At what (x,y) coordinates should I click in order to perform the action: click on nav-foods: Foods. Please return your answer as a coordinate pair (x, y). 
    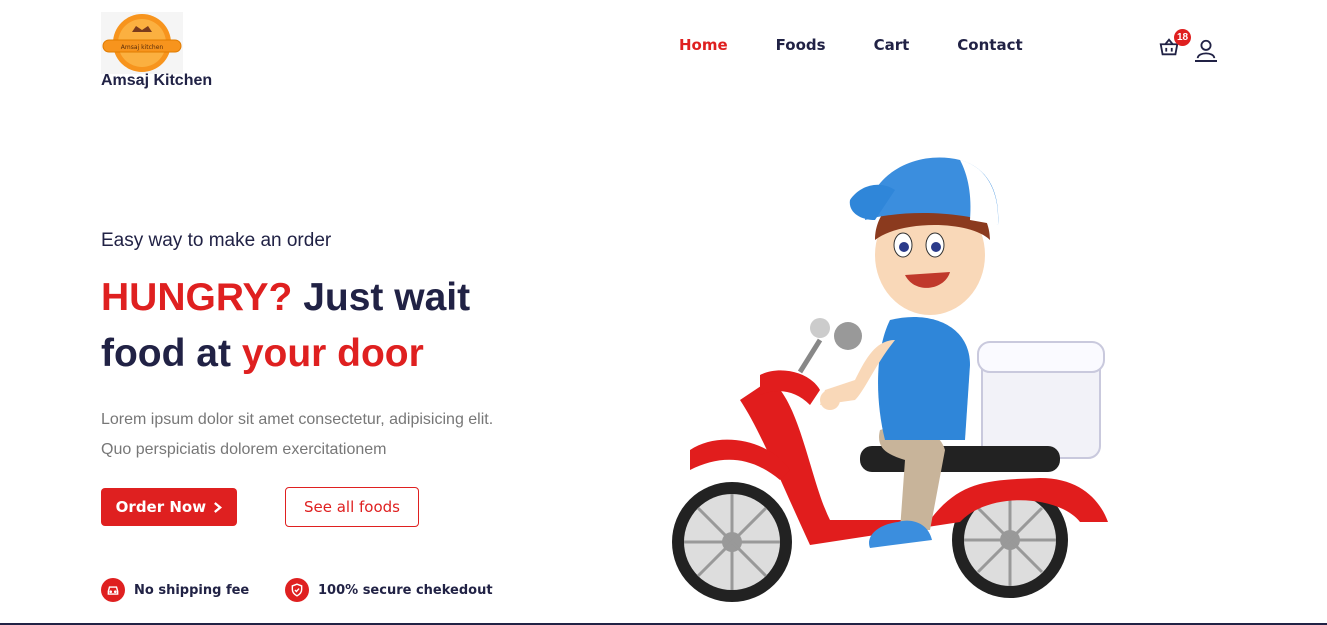
    Looking at the image, I should click on (801, 45).